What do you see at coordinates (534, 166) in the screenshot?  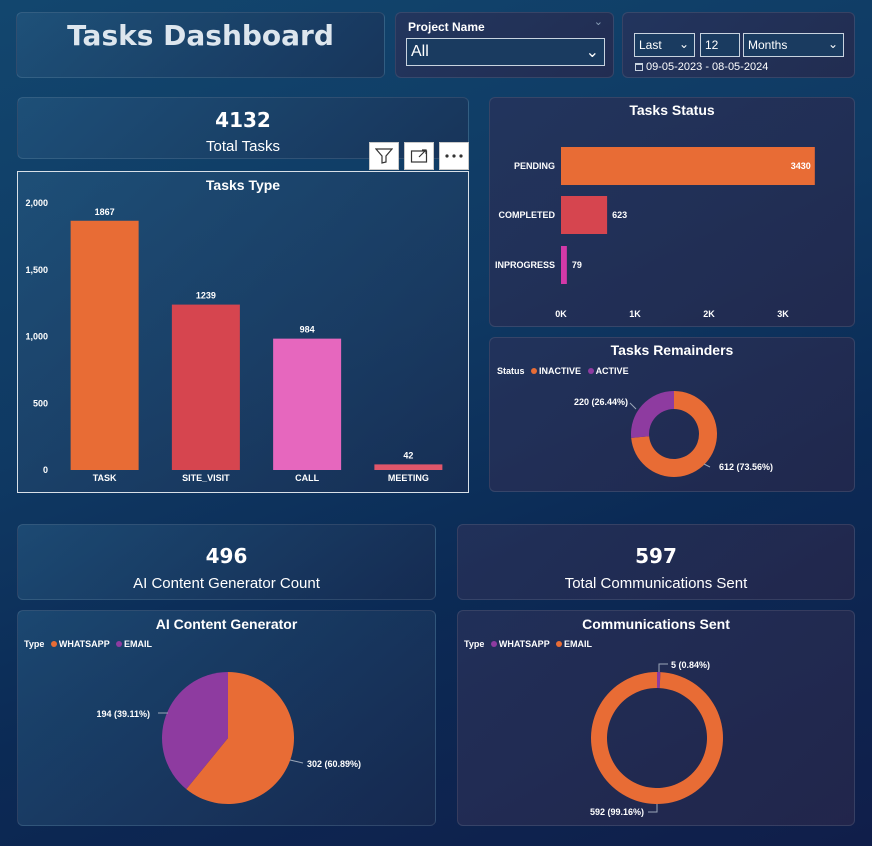 I see `y-tick-label: PENDING` at bounding box center [534, 166].